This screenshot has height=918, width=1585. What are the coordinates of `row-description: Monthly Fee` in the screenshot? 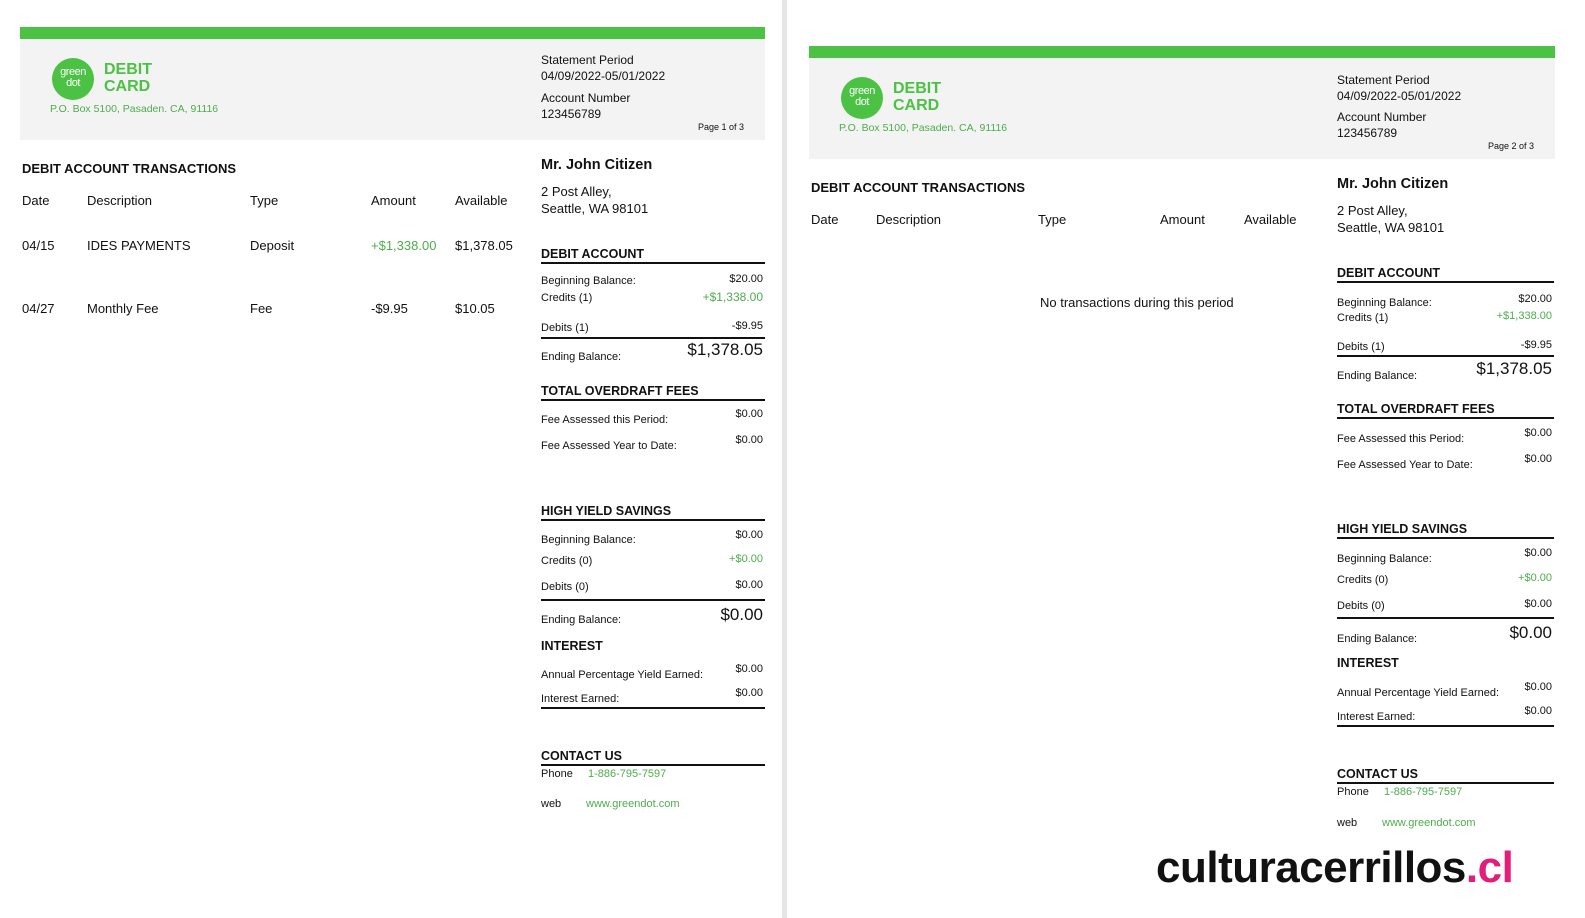 It's located at (123, 308).